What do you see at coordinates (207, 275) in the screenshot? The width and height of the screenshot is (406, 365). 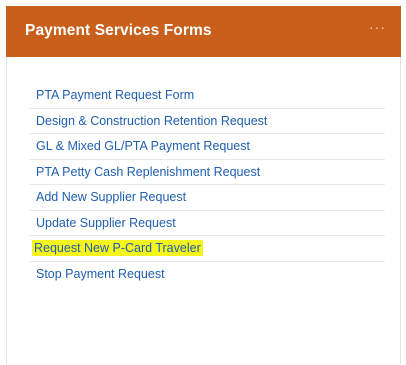 I see `list-item: Stop Payment Request` at bounding box center [207, 275].